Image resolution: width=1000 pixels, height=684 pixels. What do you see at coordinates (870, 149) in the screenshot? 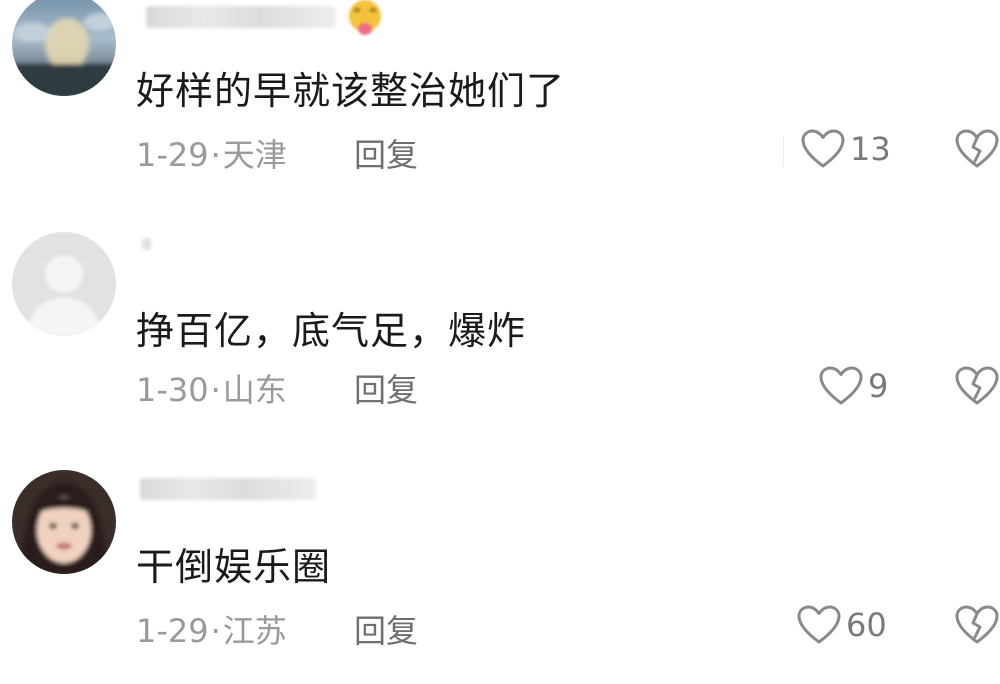
I see `like-count: 13` at bounding box center [870, 149].